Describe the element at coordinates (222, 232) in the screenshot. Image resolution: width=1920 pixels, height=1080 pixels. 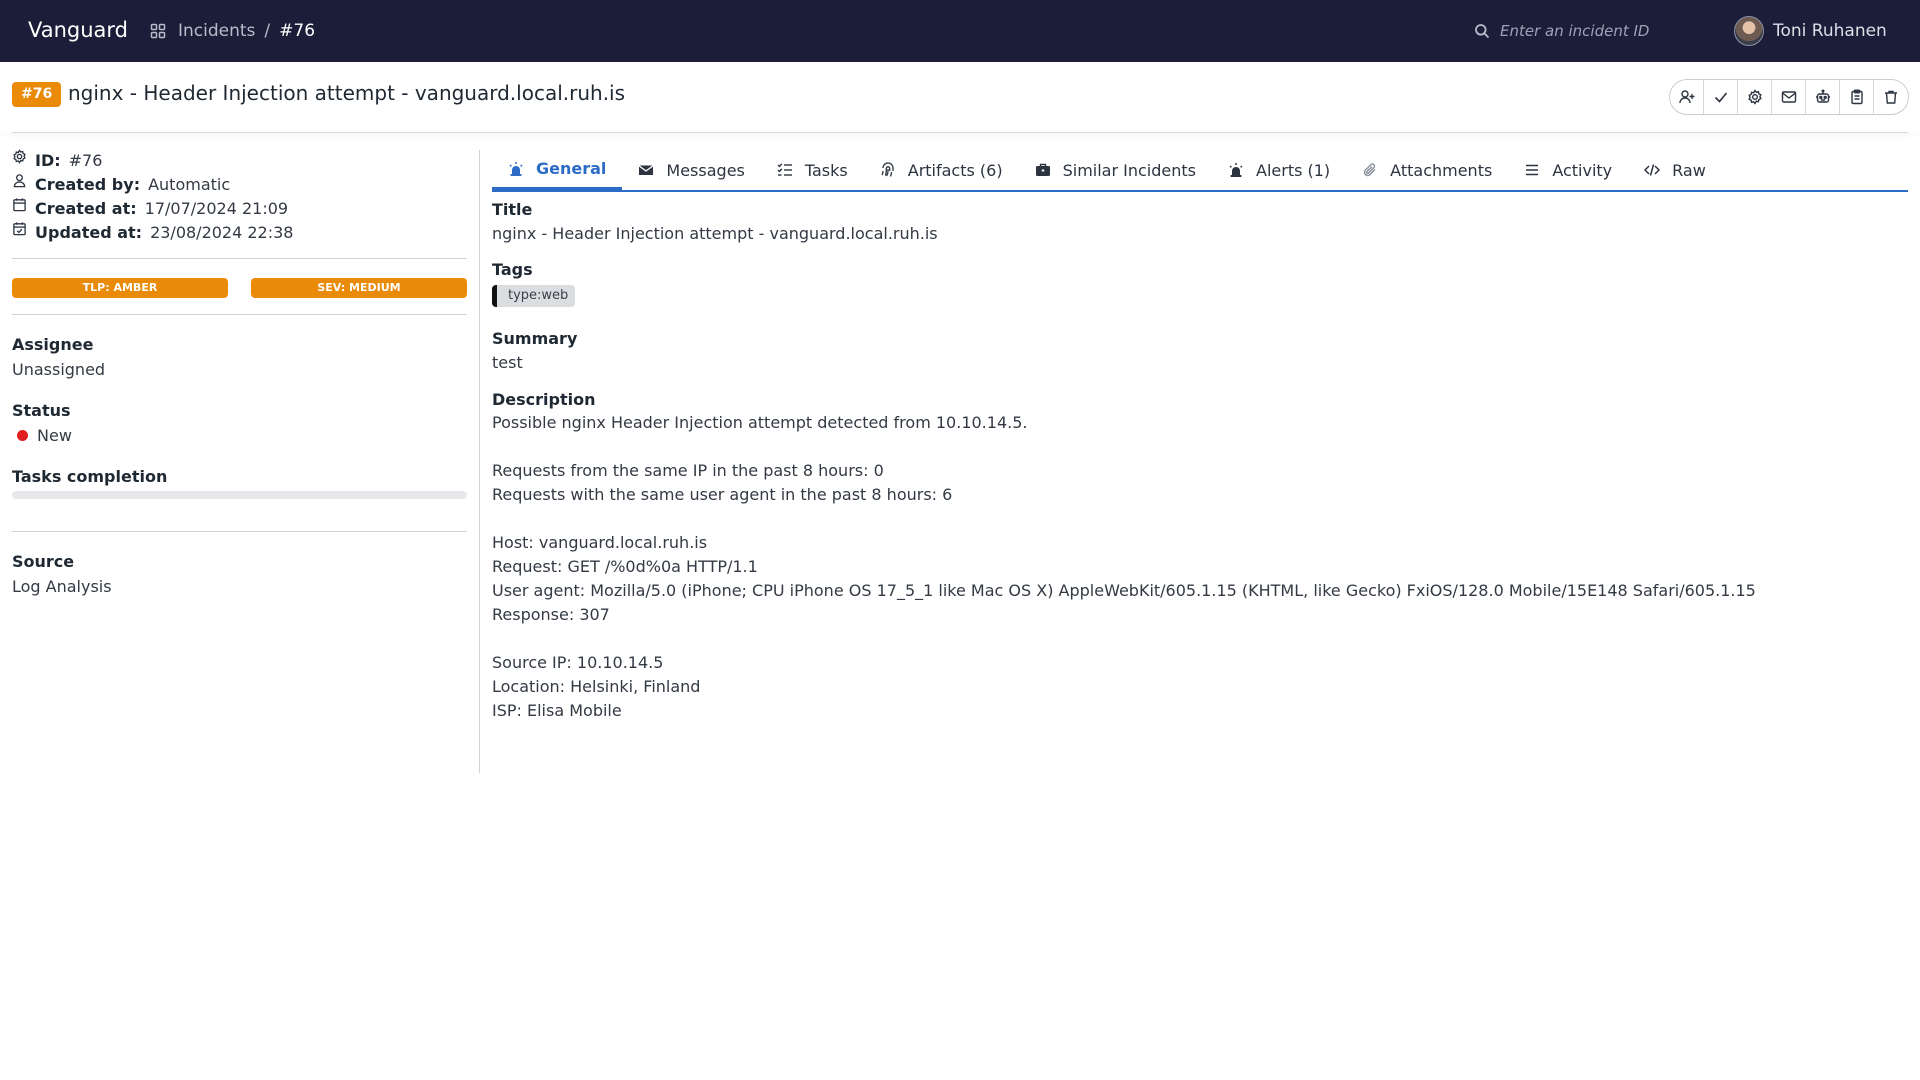
I see `updated-at-value: 23/08/2024 22:38` at that location.